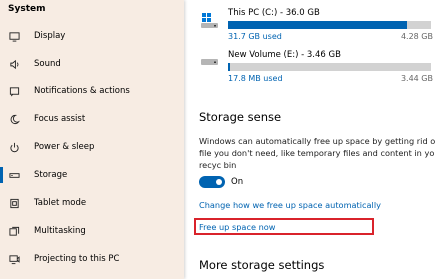 This screenshot has height=279, width=435. Describe the element at coordinates (82, 91) in the screenshot. I see `sidebar-item-label: Notifications & actions` at that location.